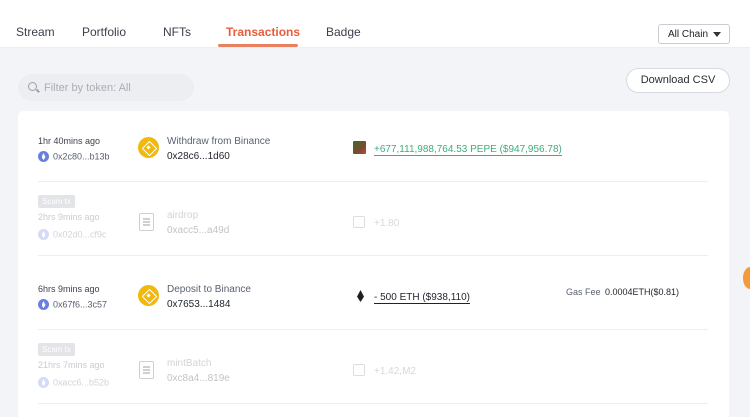 The height and width of the screenshot is (417, 750). Describe the element at coordinates (468, 150) in the screenshot. I see `tx-amount: +677,111,988,764.53 PEPE ($947,956.78)` at that location.